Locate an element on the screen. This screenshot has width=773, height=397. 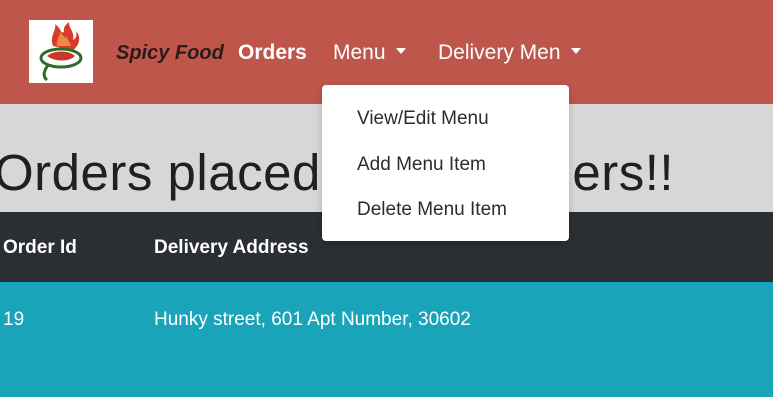
dropdown-item-view-edit-menu: View/Edit Menu is located at coordinates (423, 119).